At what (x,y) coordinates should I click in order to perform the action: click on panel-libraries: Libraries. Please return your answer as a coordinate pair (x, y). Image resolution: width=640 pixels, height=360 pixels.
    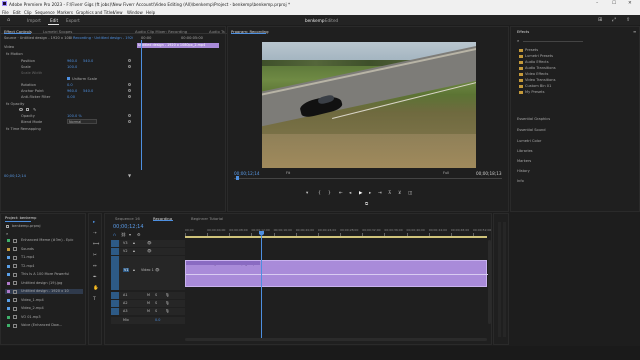
    Looking at the image, I should click on (525, 151).